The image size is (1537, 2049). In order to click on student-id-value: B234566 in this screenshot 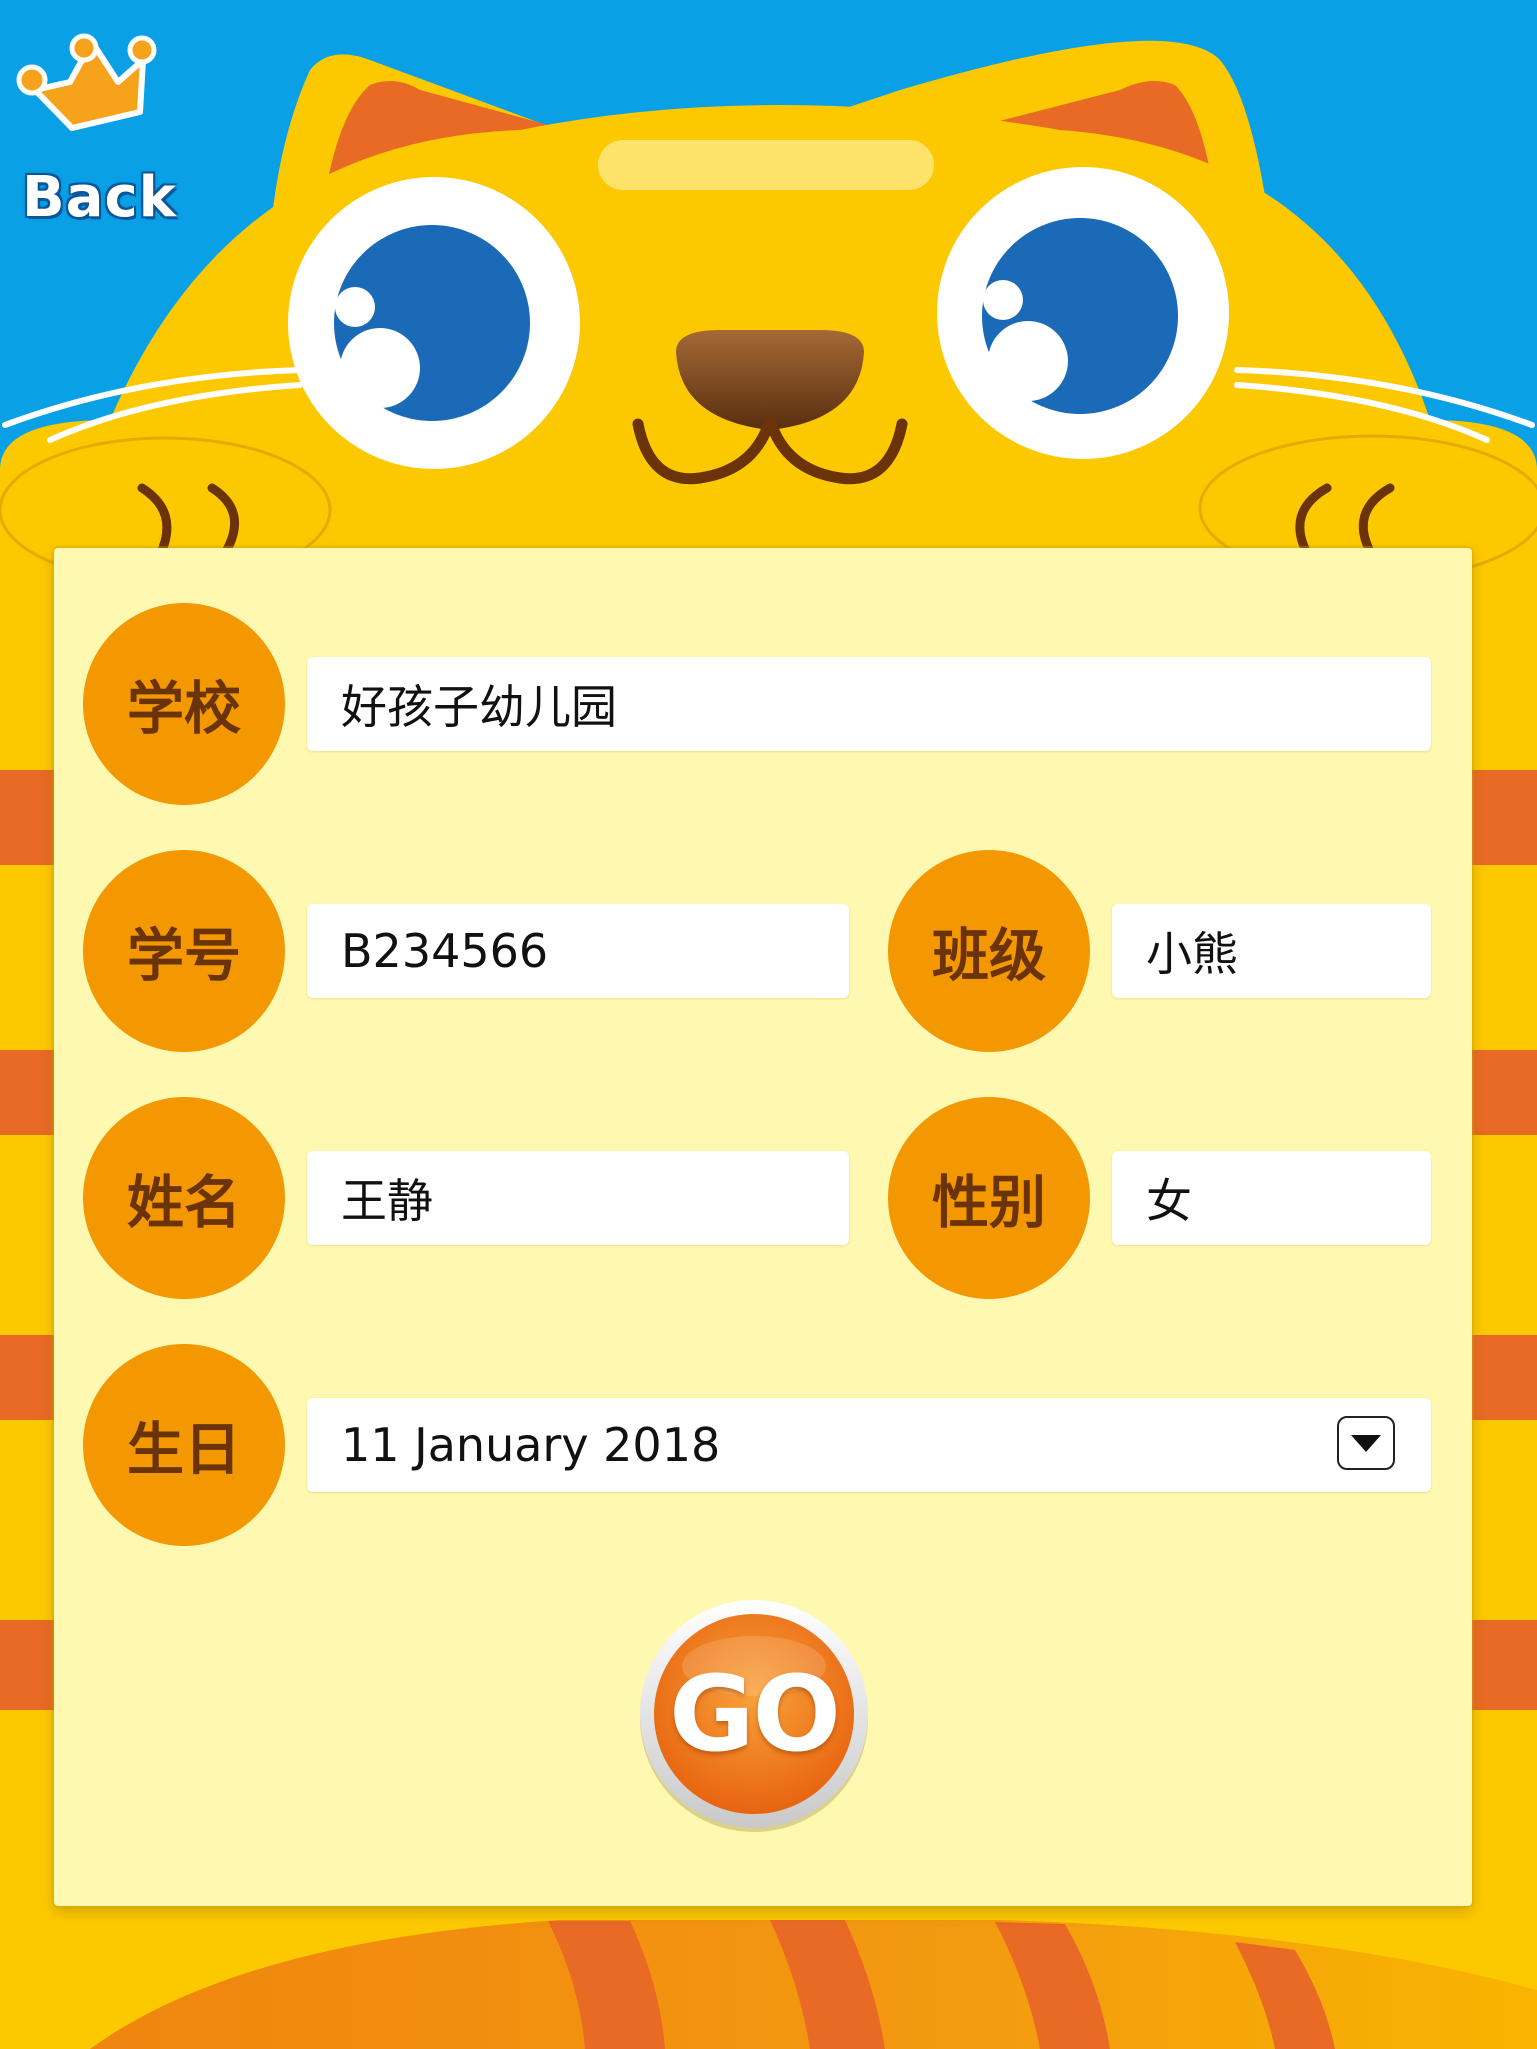, I will do `click(445, 951)`.